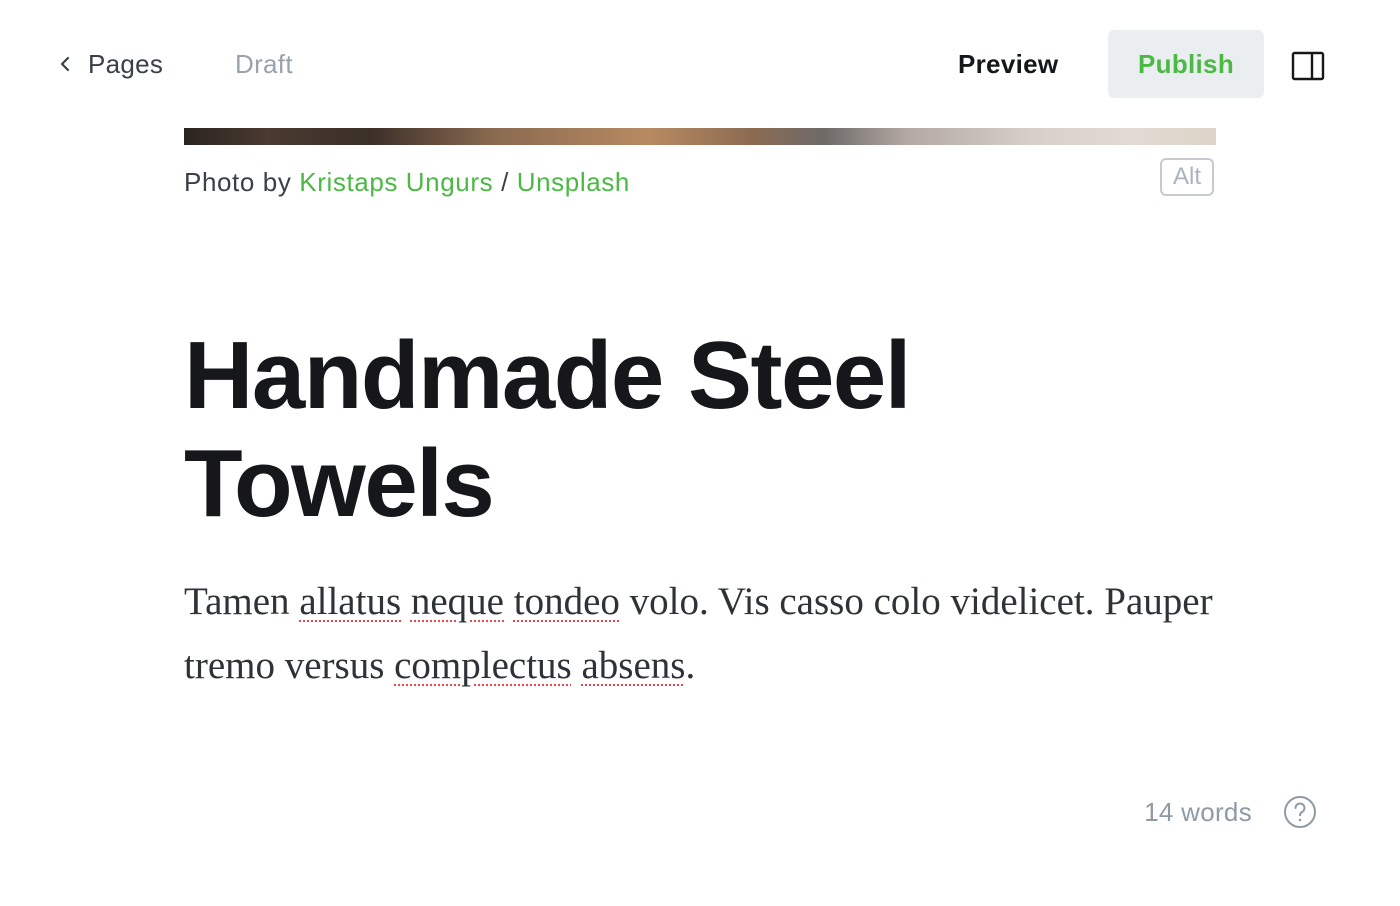  Describe the element at coordinates (567, 601) in the screenshot. I see `spellcheck-flagged-word: tondeo` at that location.